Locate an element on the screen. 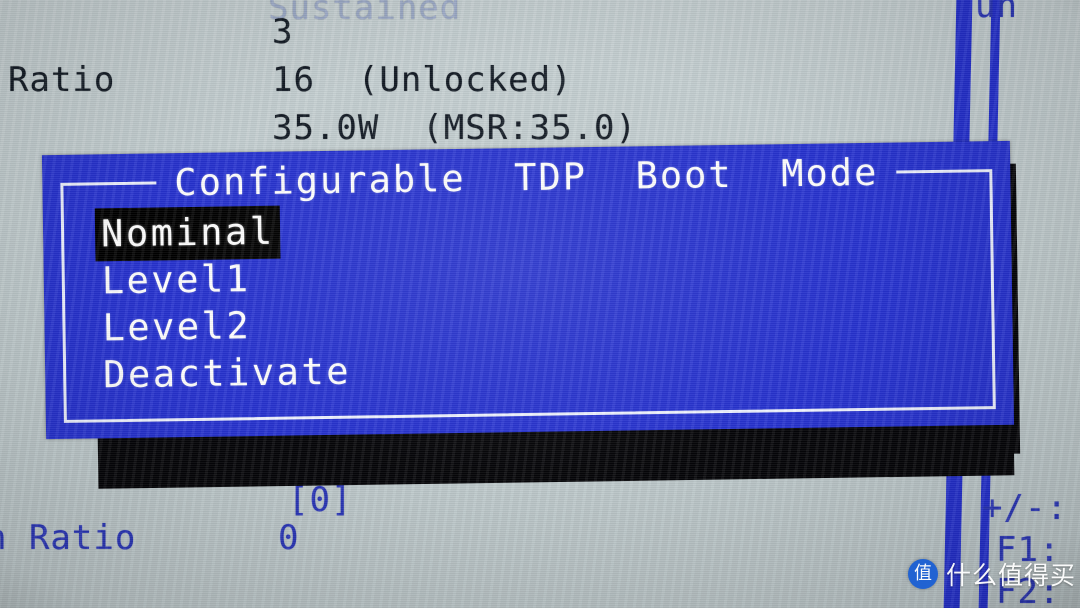 The image size is (1080, 608). smzdm-watermark: 值 什么值得买 is located at coordinates (992, 574).